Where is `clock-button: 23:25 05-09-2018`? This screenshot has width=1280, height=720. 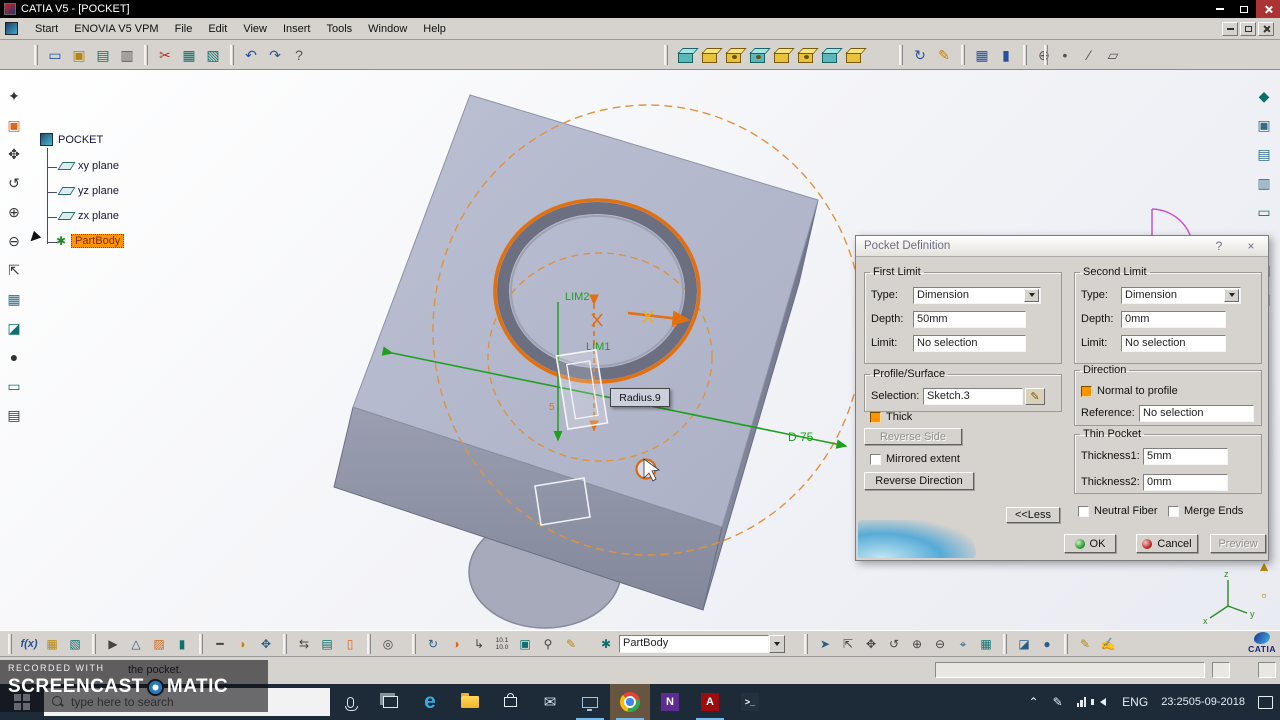 clock-button: 23:25 05-09-2018 is located at coordinates (1203, 702).